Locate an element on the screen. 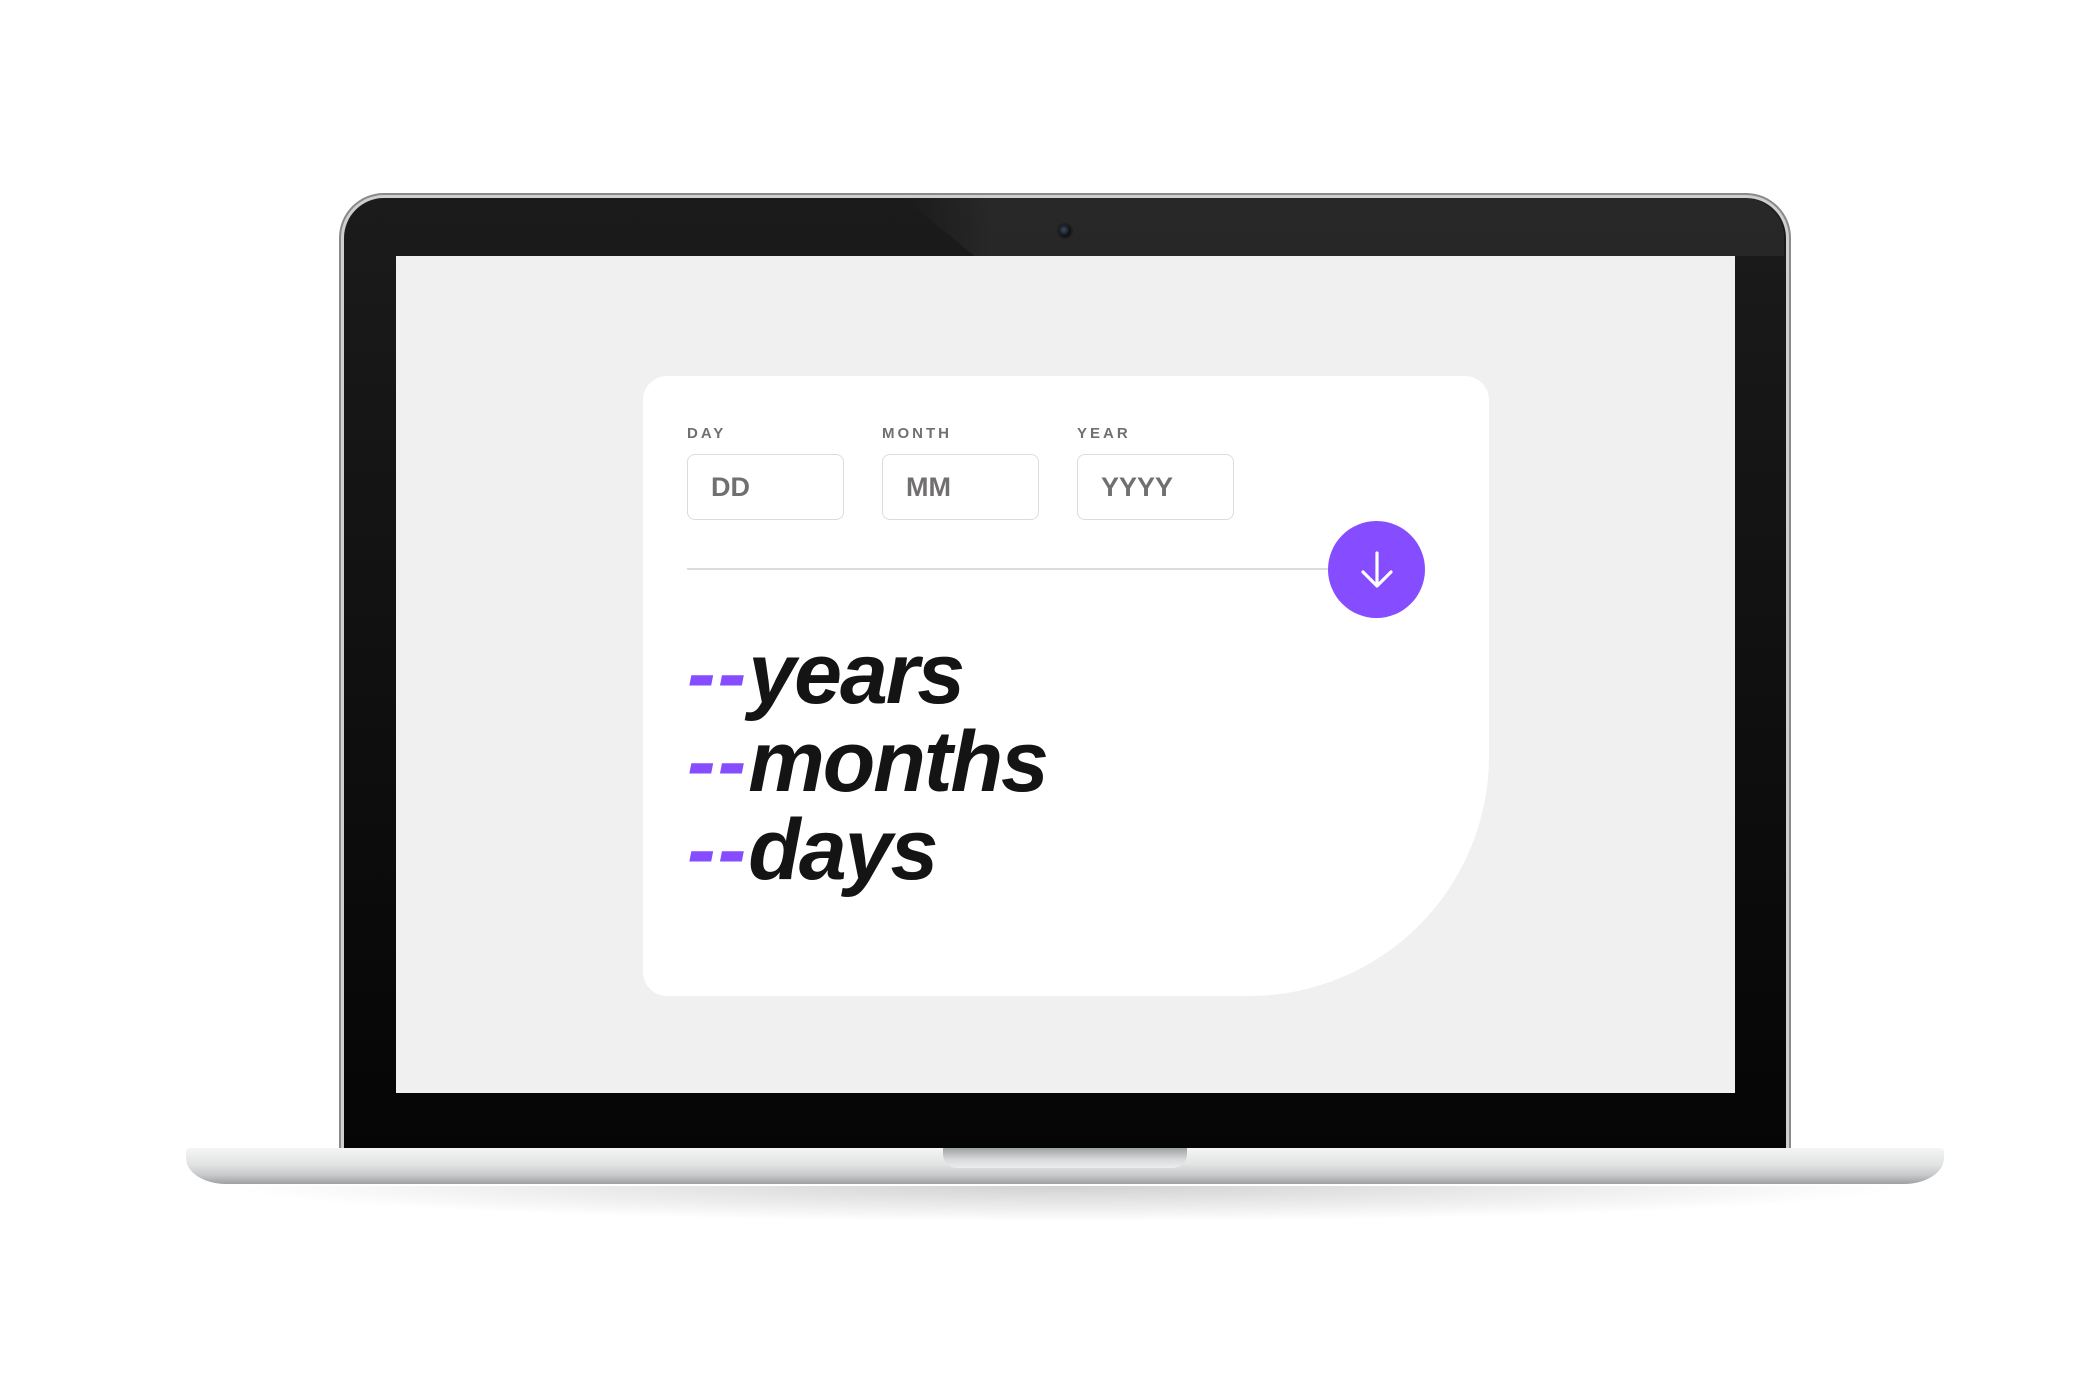  divider is located at coordinates (1039, 569).